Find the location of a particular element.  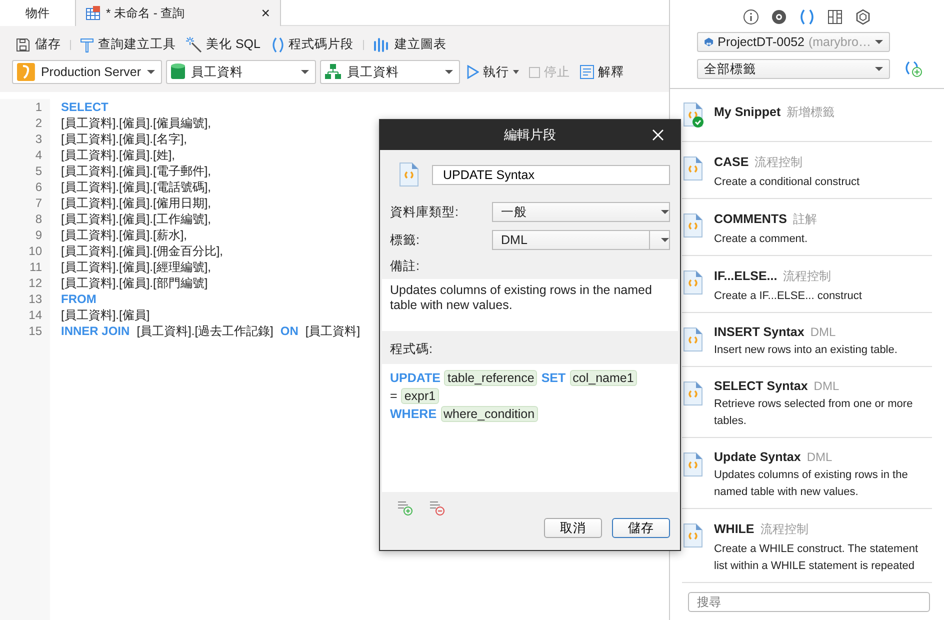

dialog-title: 編輯片段 is located at coordinates (530, 135).